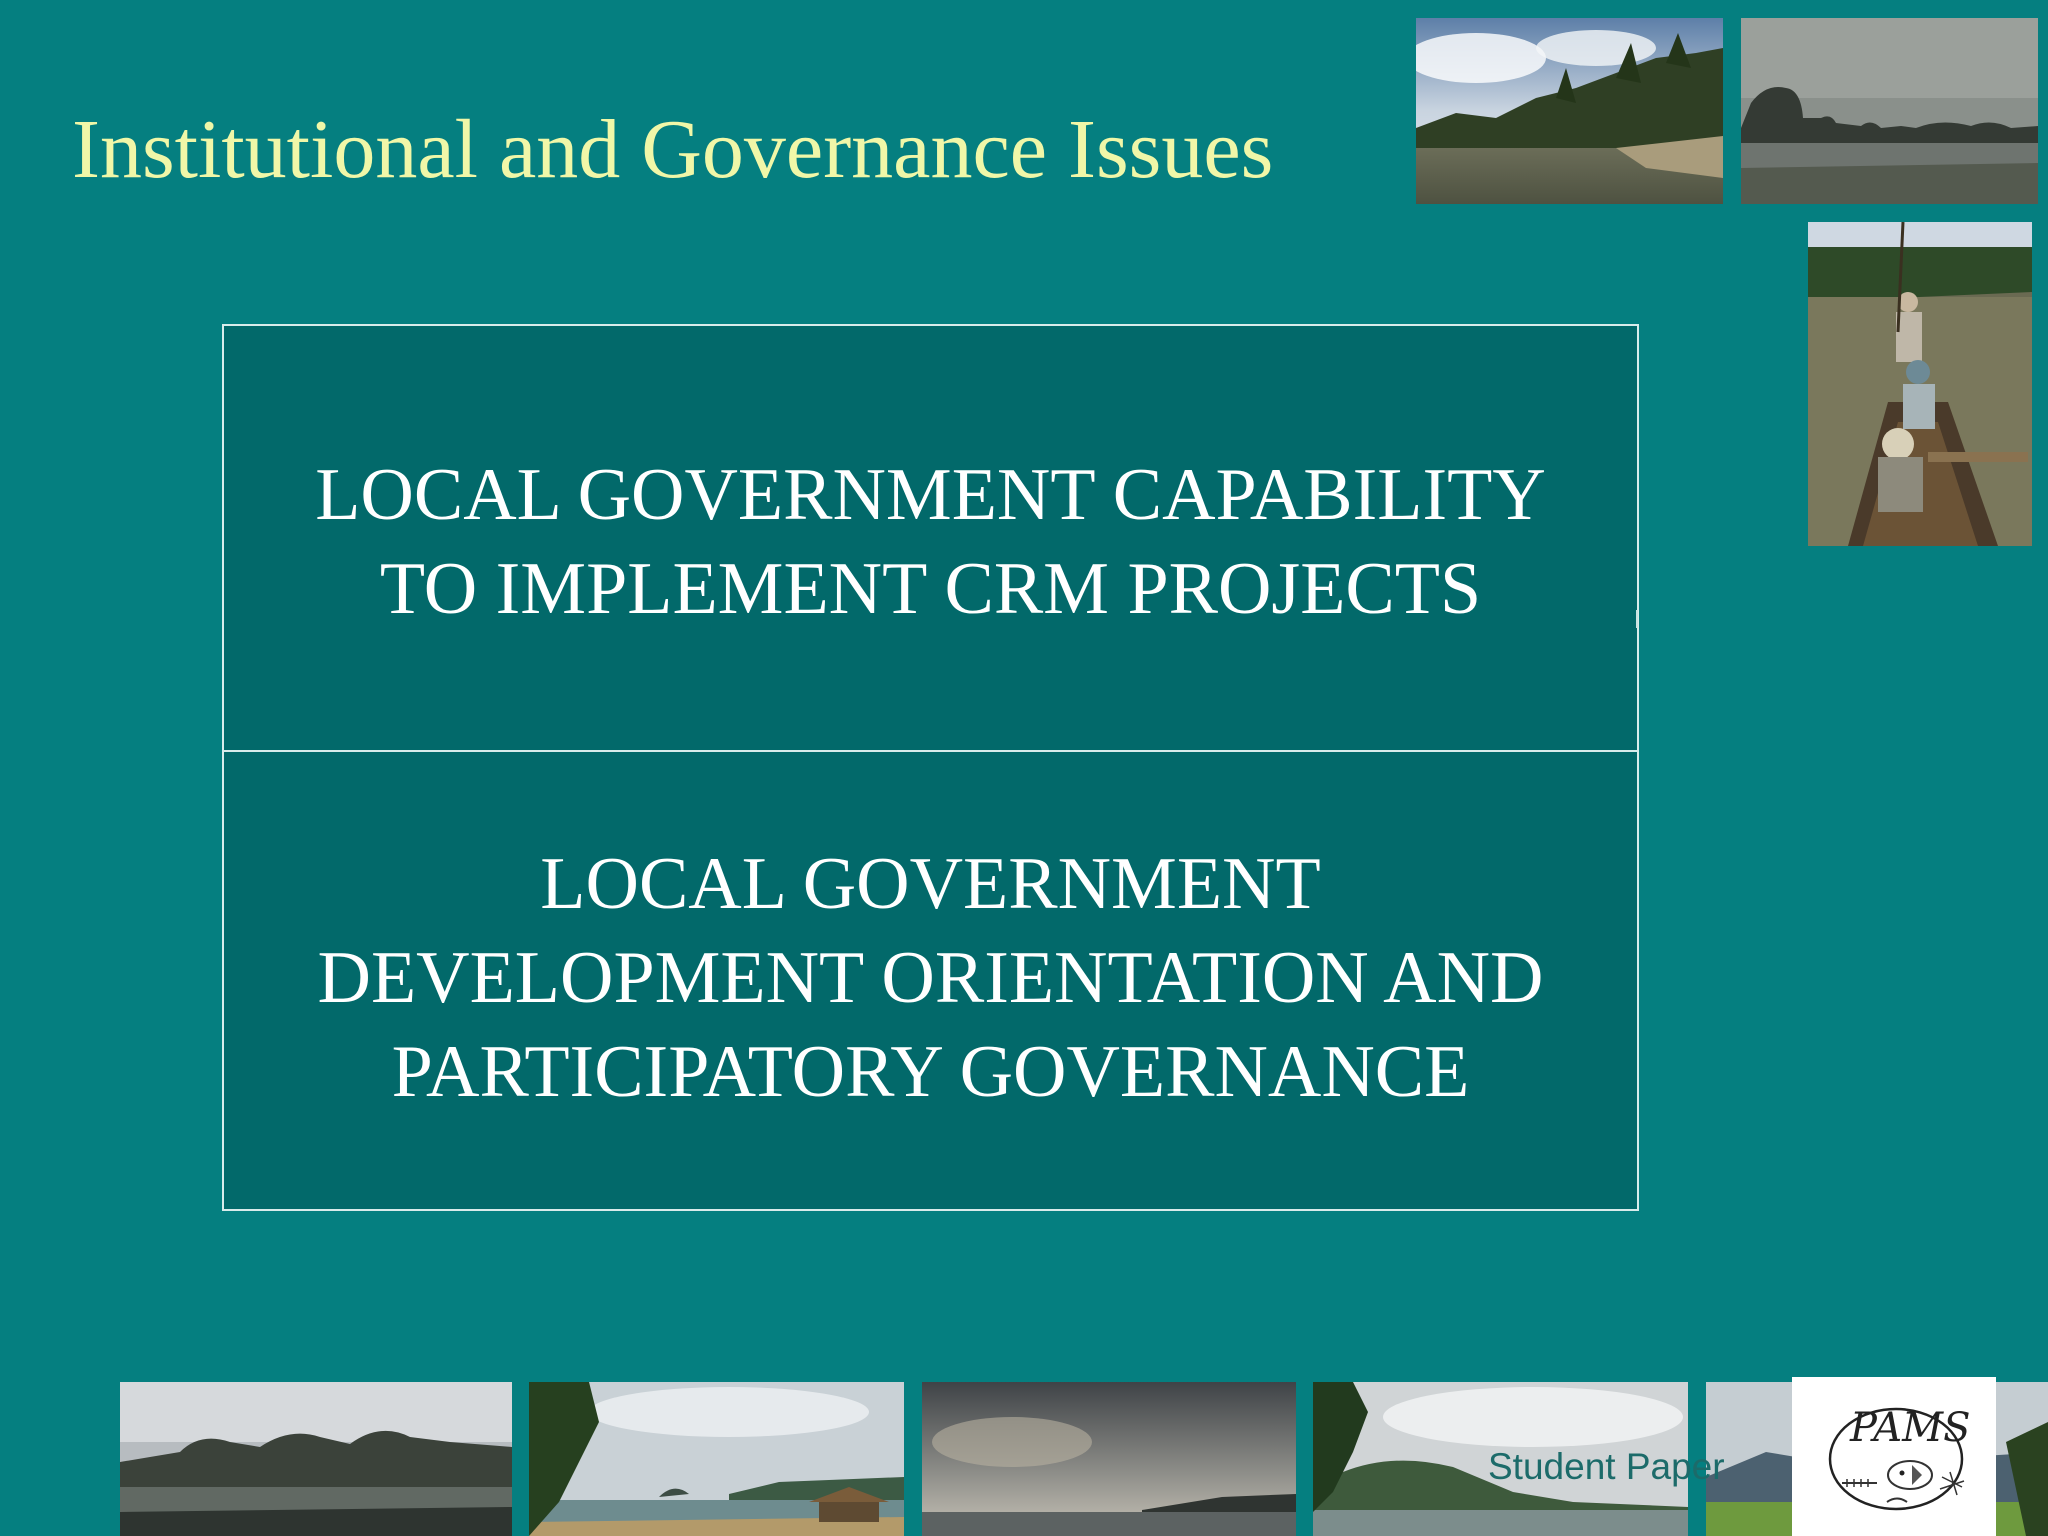  I want to click on rocky-islands-photo, so click(1889, 111).